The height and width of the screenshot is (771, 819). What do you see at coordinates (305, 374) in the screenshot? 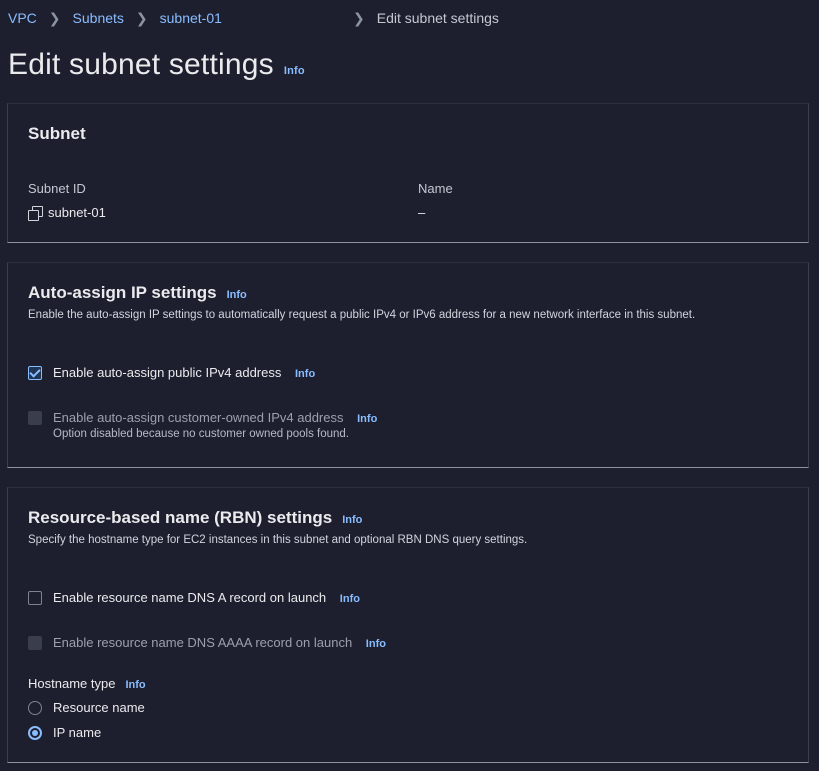
I see `enable-public-ipv4-info-link: Info` at bounding box center [305, 374].